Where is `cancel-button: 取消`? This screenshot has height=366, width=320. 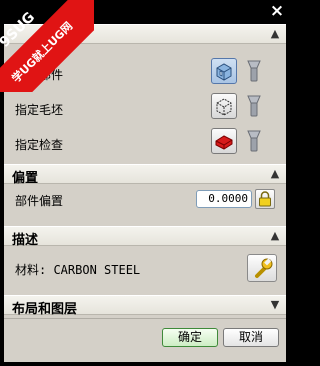
cancel-button: 取消 is located at coordinates (251, 337).